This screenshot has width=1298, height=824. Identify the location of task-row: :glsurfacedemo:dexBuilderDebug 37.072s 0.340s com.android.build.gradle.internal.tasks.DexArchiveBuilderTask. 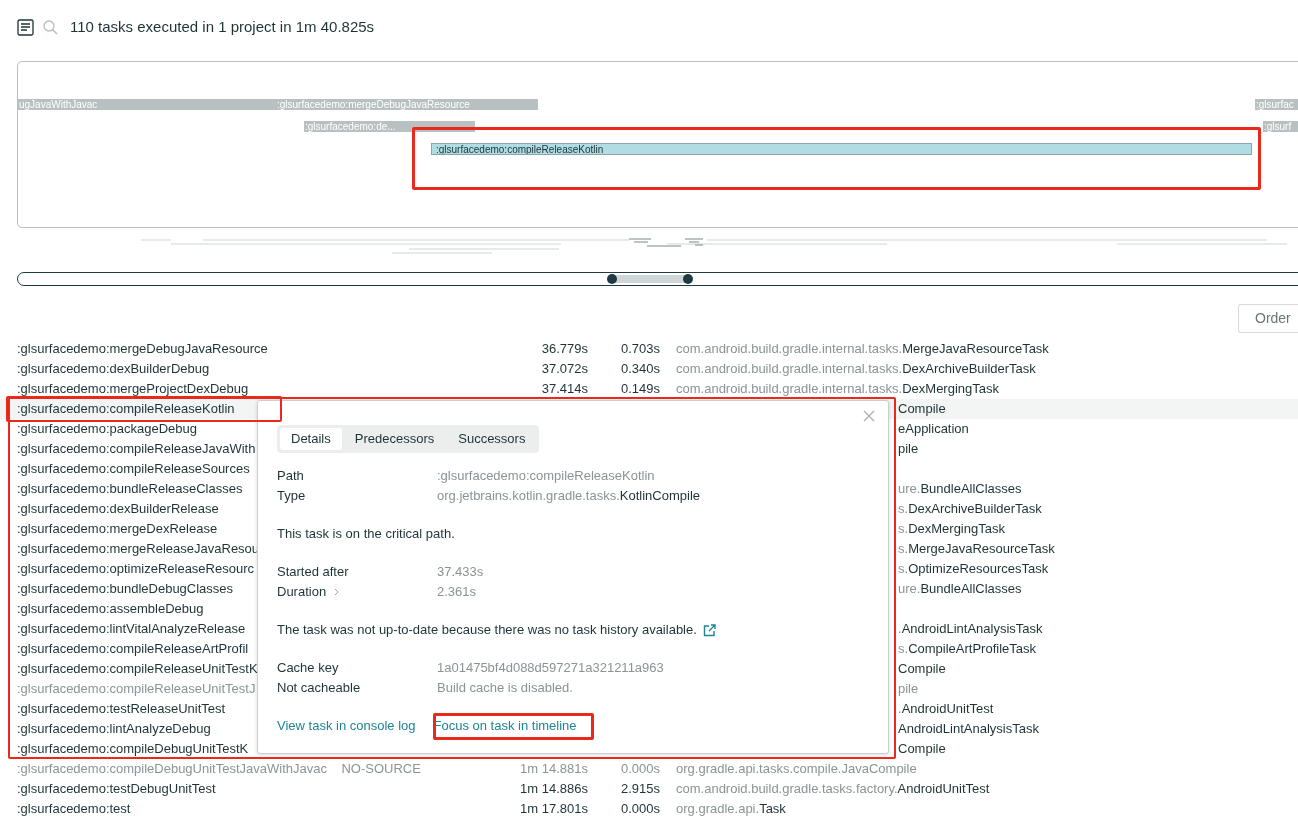
(649, 369).